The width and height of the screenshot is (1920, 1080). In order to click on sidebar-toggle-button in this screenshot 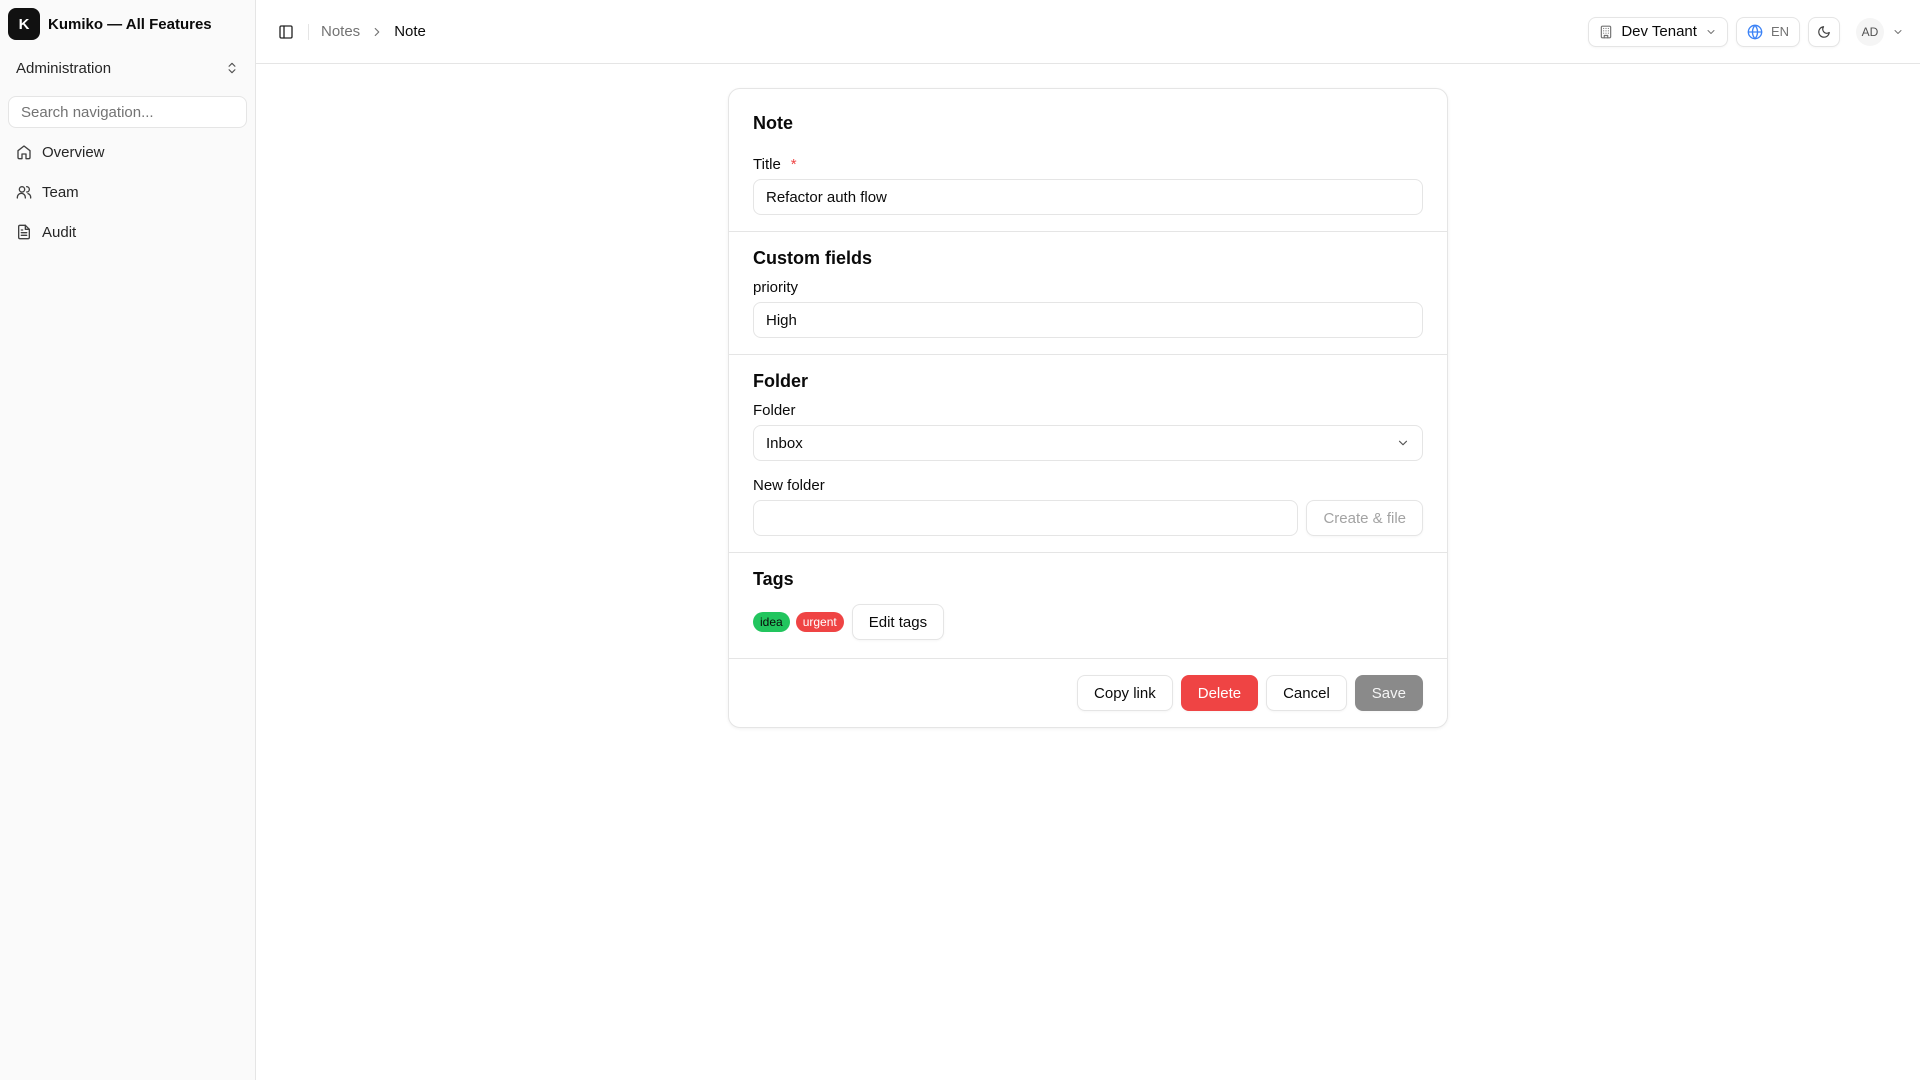, I will do `click(286, 32)`.